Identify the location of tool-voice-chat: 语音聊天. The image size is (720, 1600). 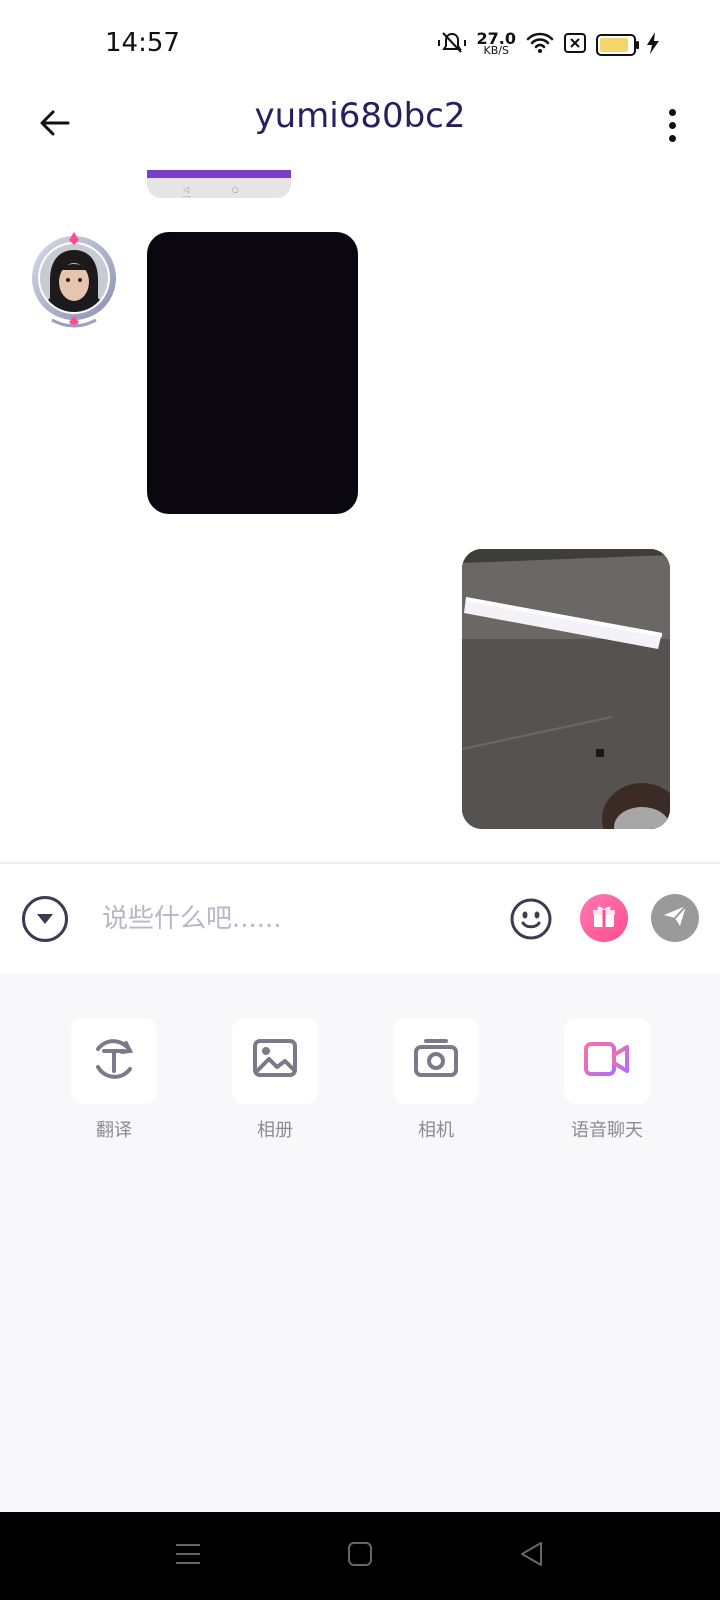
(607, 1080).